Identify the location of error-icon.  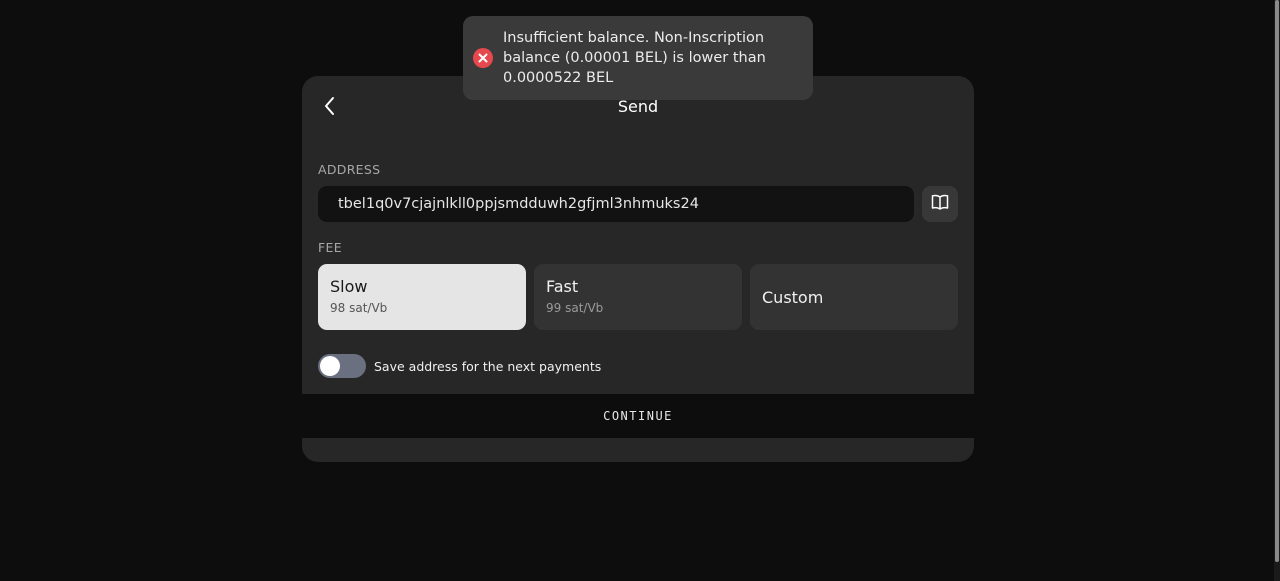
(483, 58).